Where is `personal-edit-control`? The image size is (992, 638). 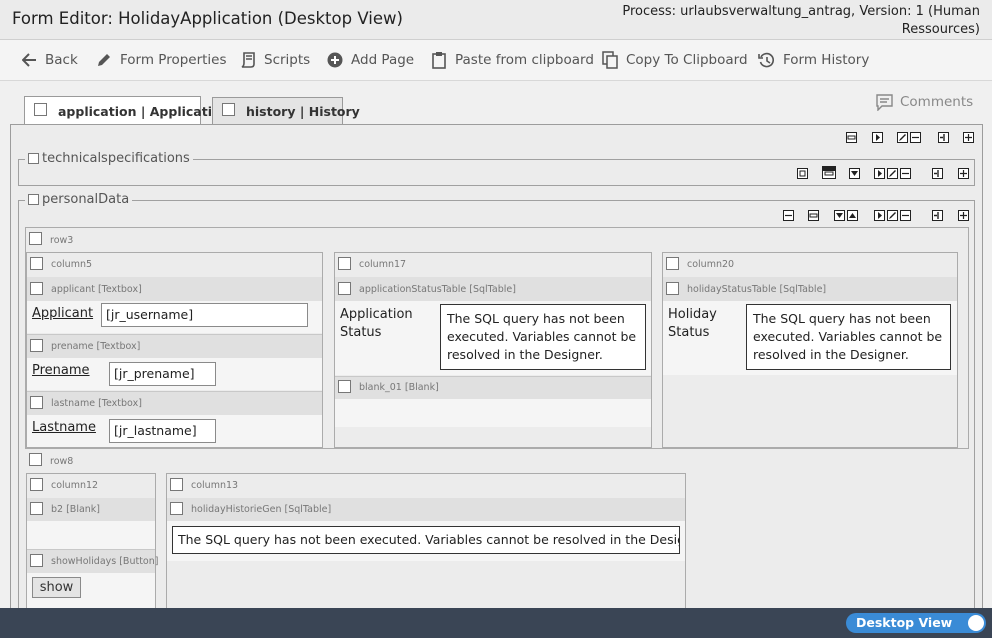 personal-edit-control is located at coordinates (892, 215).